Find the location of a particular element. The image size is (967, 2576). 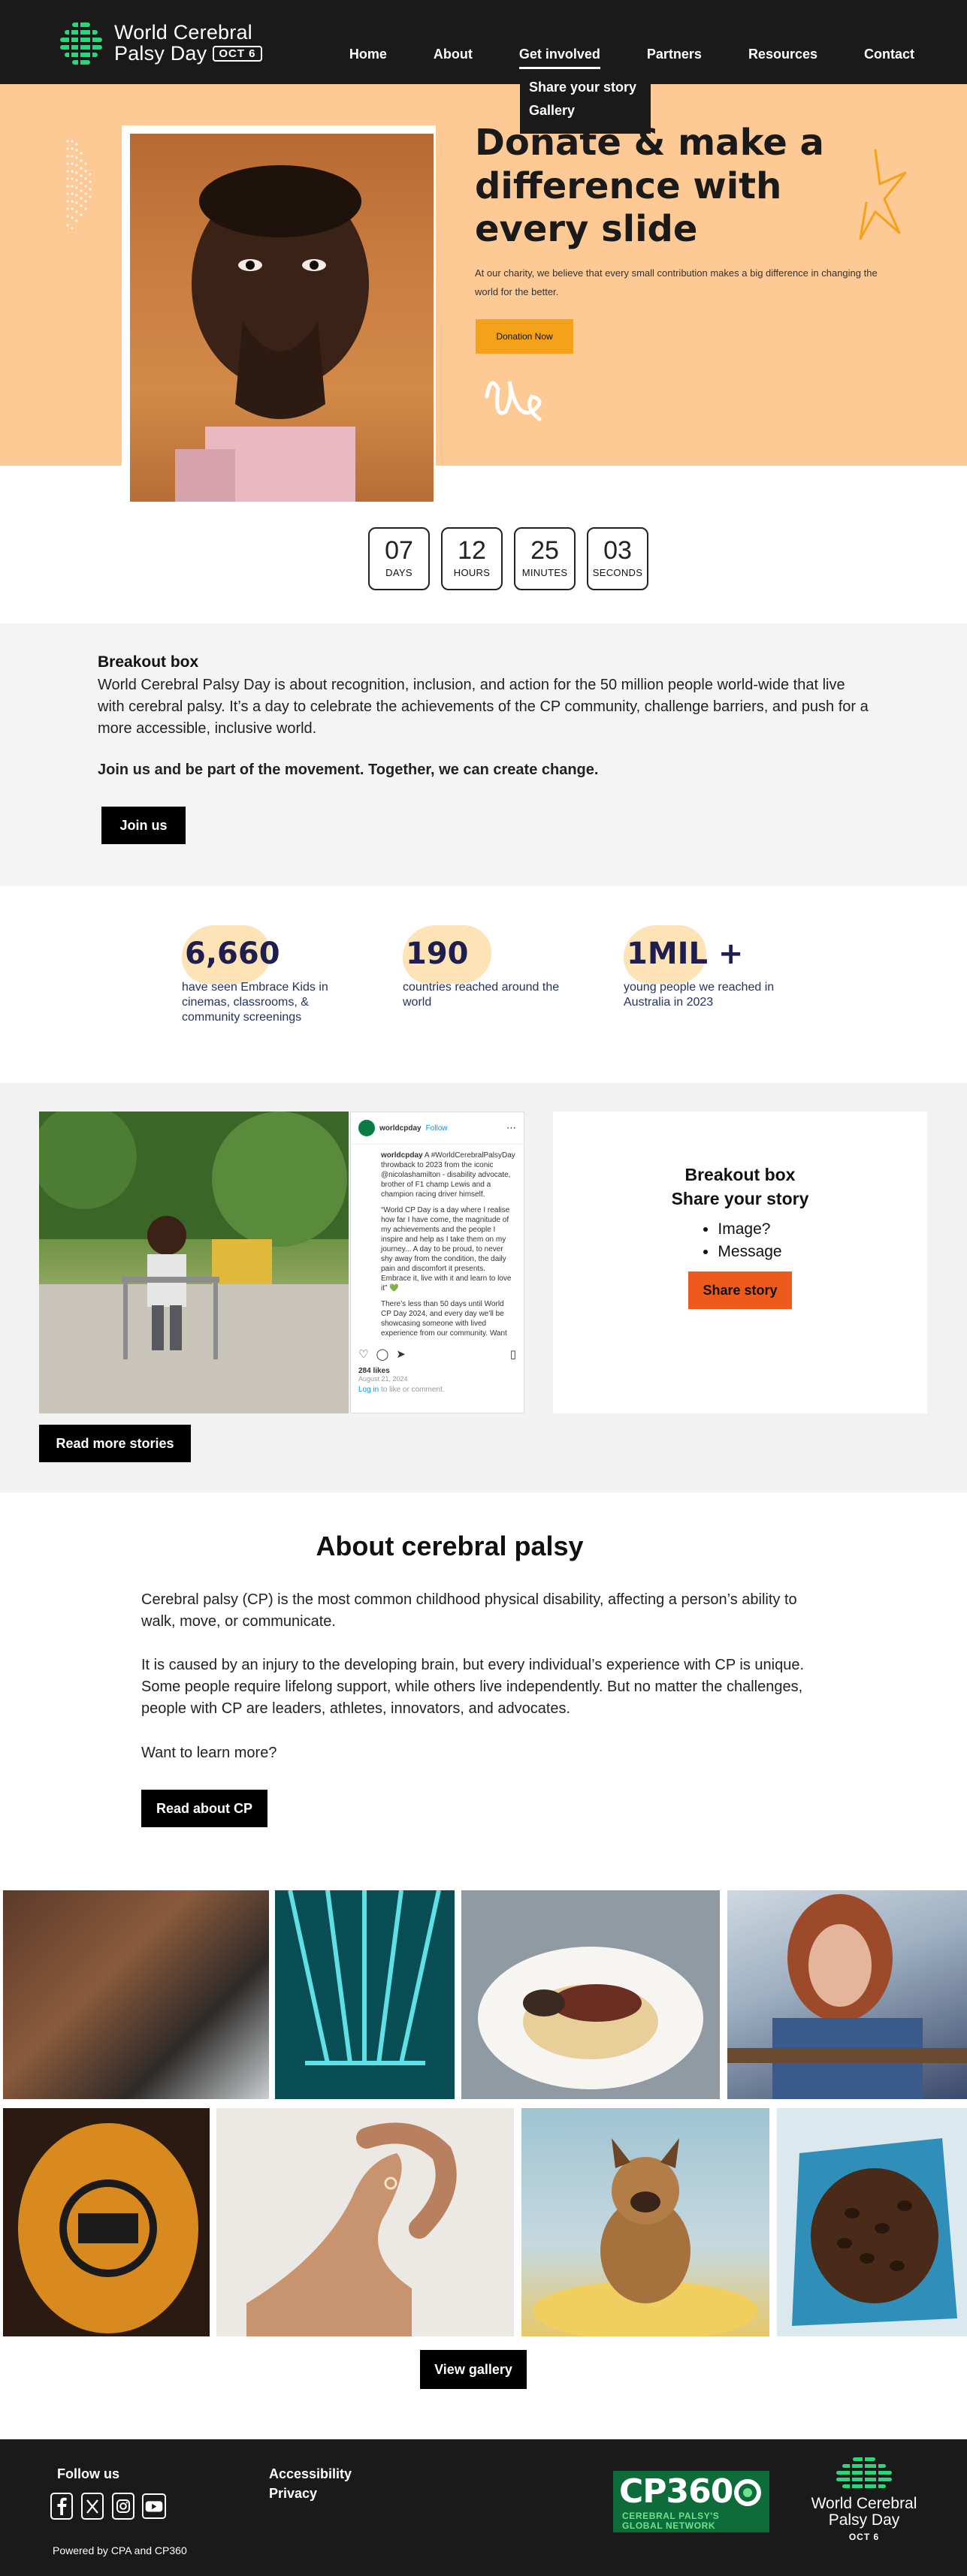

countdown-label: DAYS is located at coordinates (398, 572).